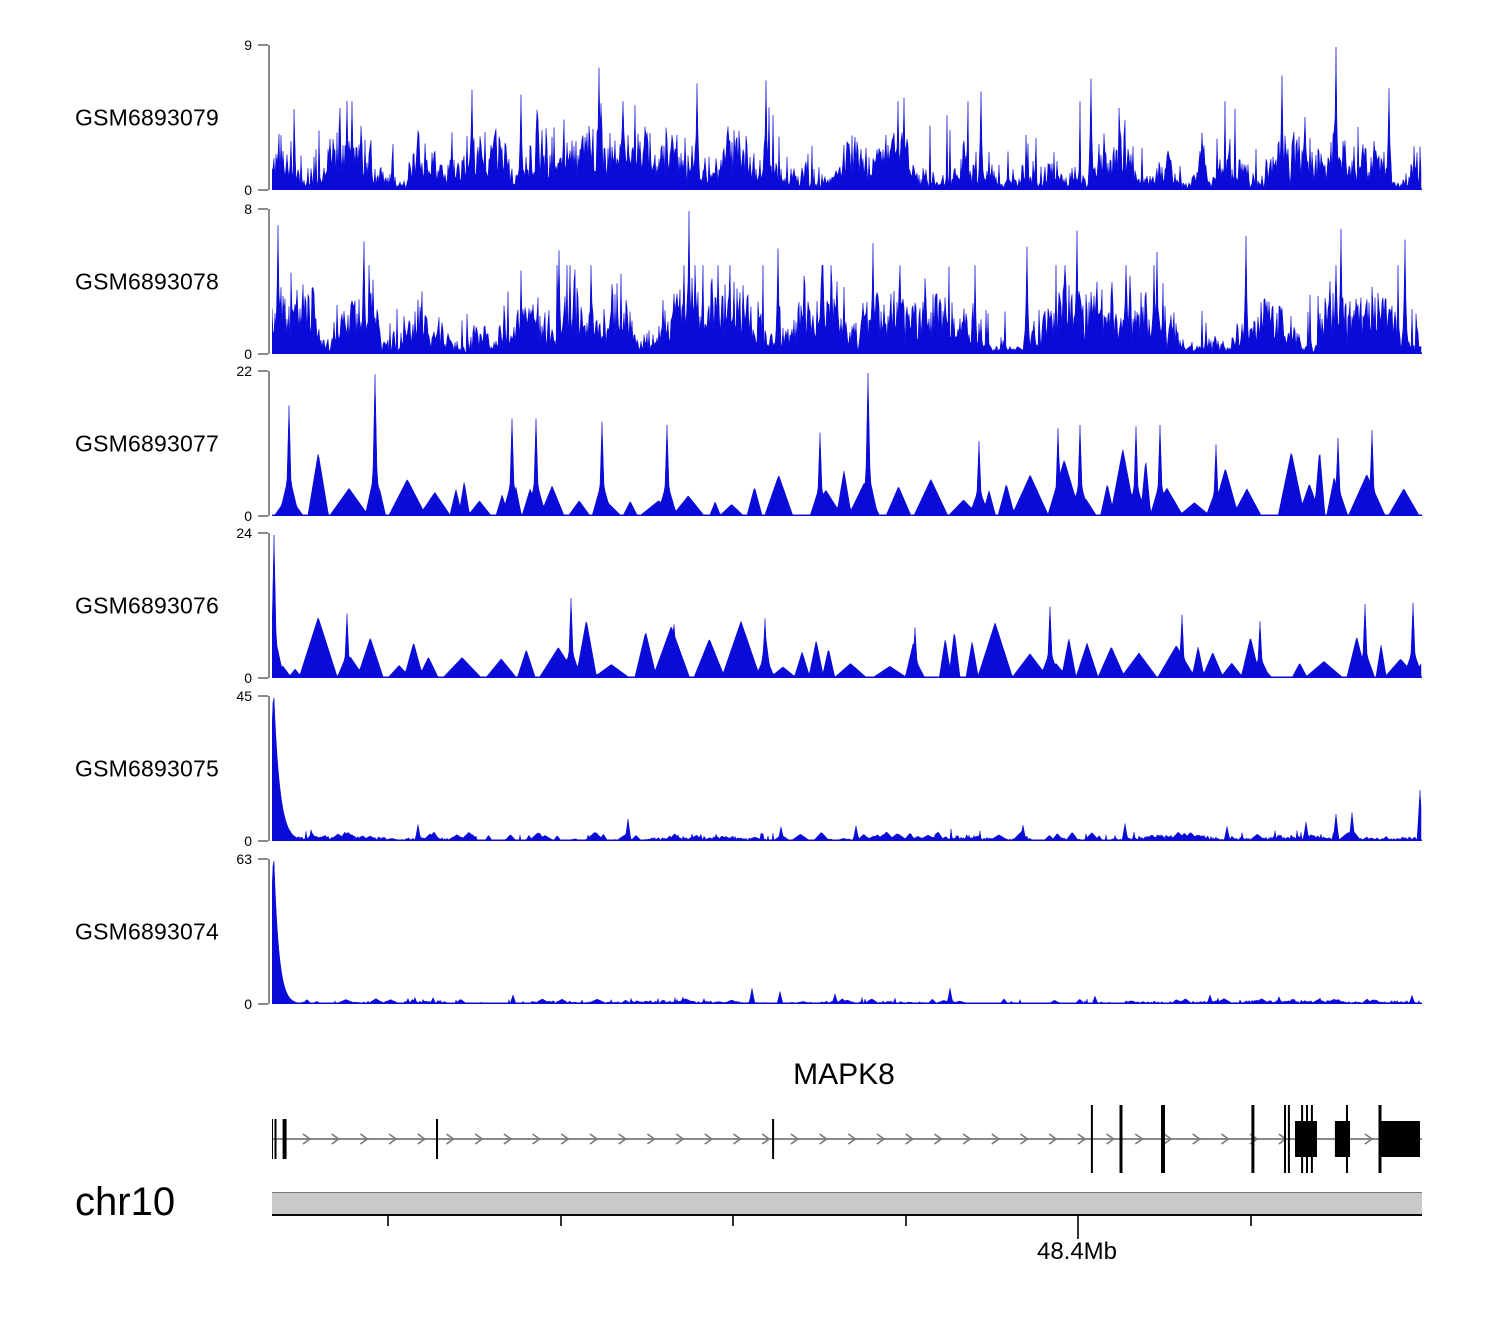 This screenshot has height=1320, width=1500. I want to click on y-axis-max-label: 8, so click(248, 209).